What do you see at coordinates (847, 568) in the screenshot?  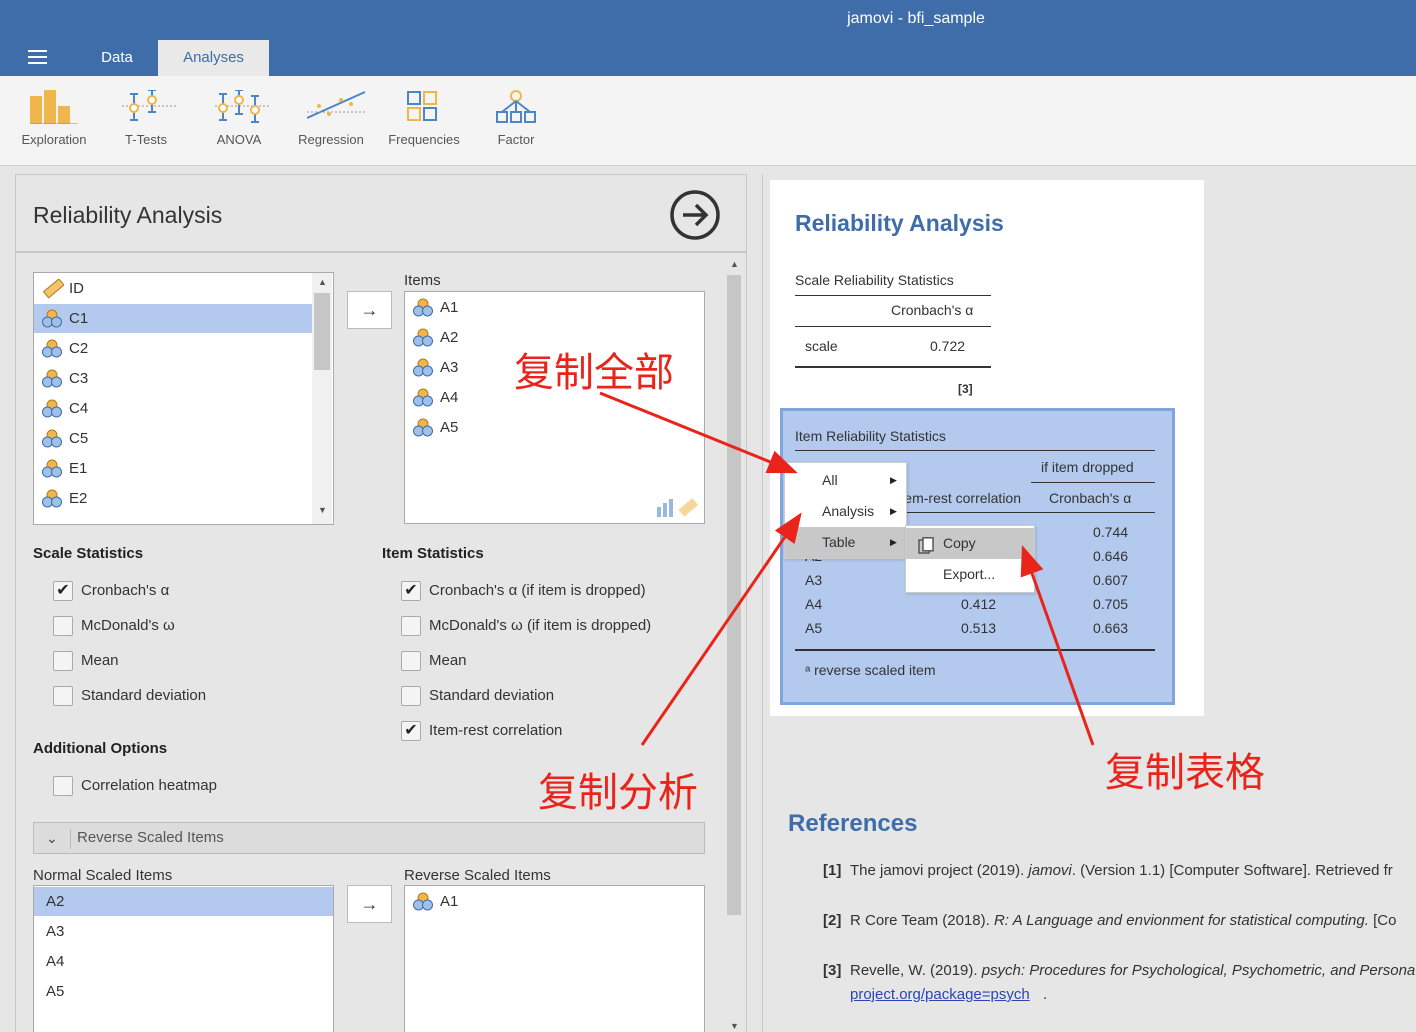 I see `annotation-arrows` at bounding box center [847, 568].